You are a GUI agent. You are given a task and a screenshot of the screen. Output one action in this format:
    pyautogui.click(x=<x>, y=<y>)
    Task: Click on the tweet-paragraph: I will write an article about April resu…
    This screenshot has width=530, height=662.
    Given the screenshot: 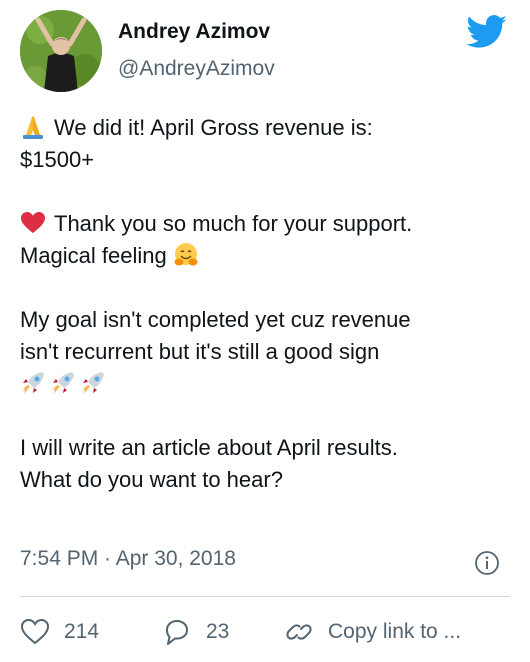 What is the action you would take?
    pyautogui.click(x=267, y=464)
    